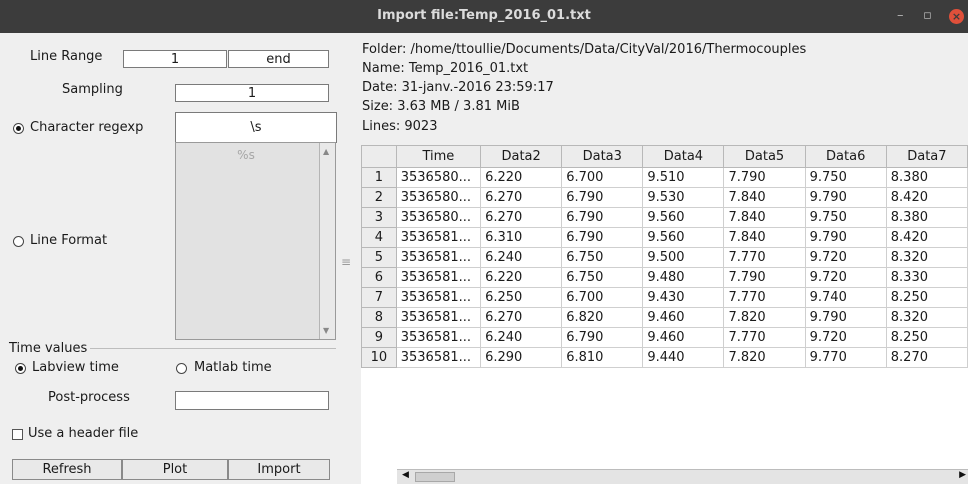 This screenshot has width=968, height=484. I want to click on table-cell: 9.560, so click(683, 217).